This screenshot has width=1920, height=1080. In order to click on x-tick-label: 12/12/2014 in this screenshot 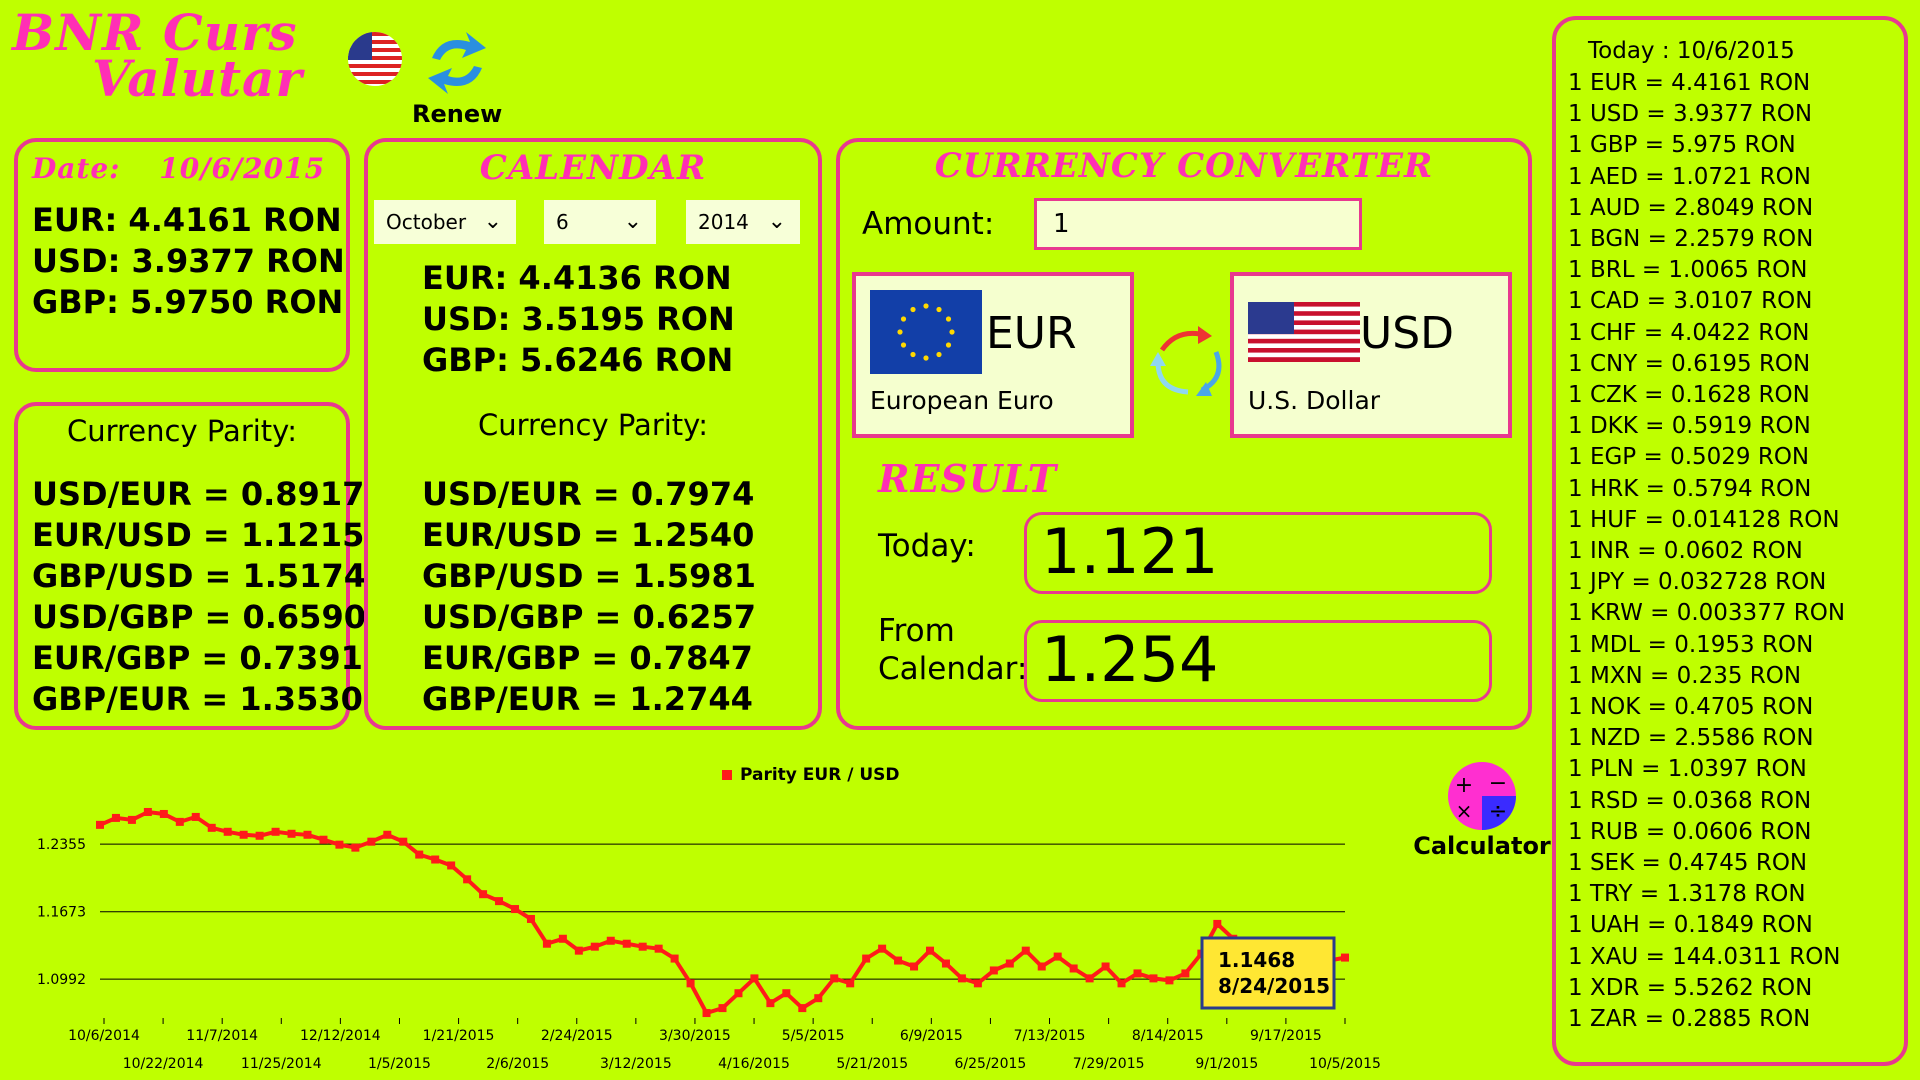, I will do `click(340, 1036)`.